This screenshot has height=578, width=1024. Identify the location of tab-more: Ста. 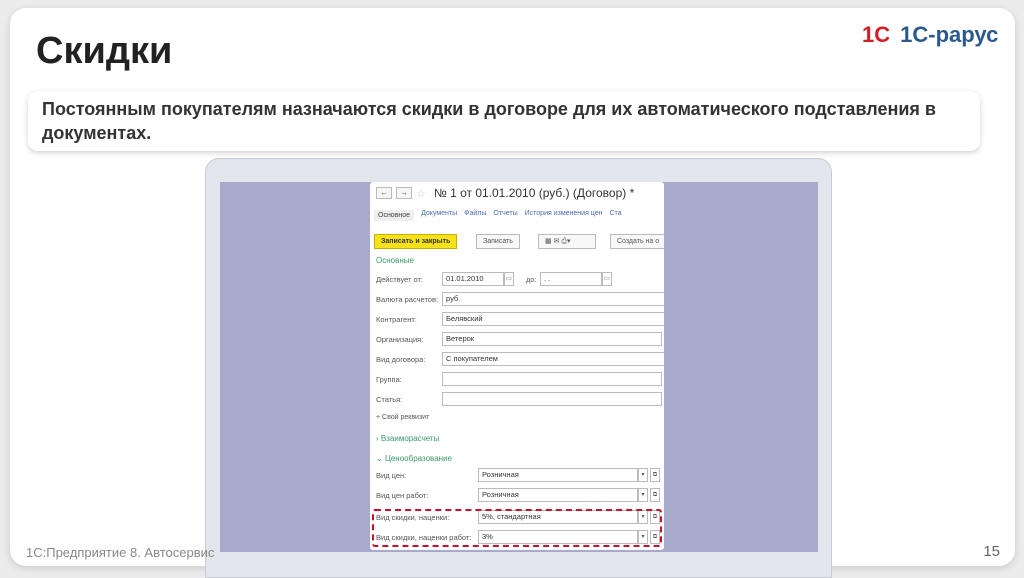
(616, 215).